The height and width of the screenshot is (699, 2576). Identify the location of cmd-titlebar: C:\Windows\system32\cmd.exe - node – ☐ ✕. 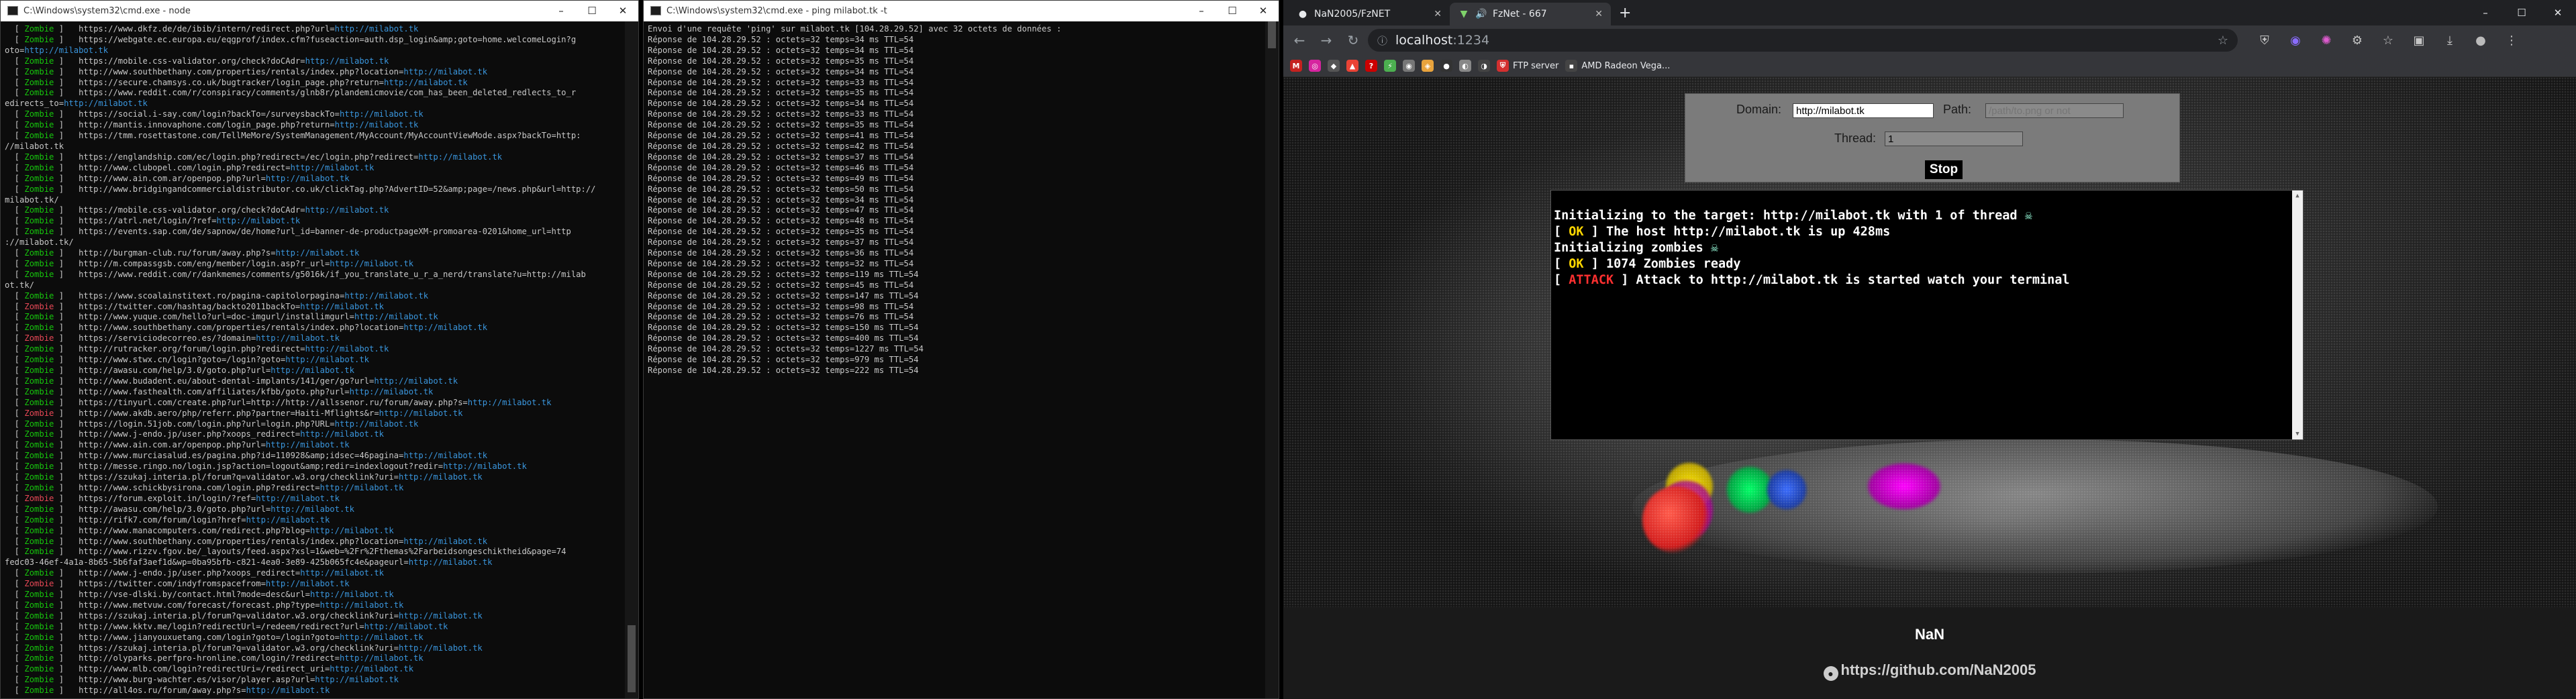
(319, 11).